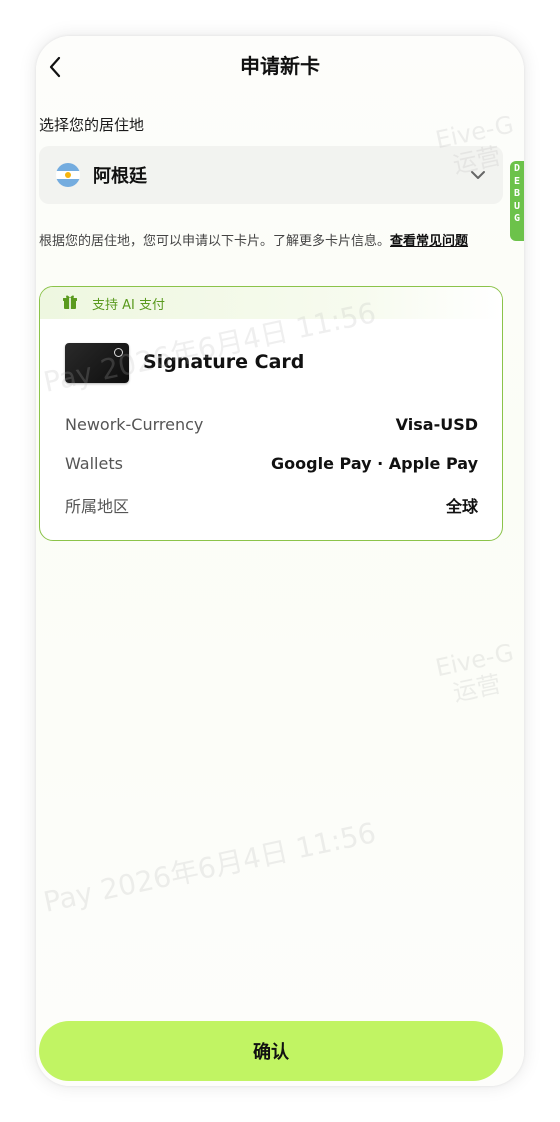 The image size is (560, 1122). I want to click on page-title: 申请新卡, so click(280, 66).